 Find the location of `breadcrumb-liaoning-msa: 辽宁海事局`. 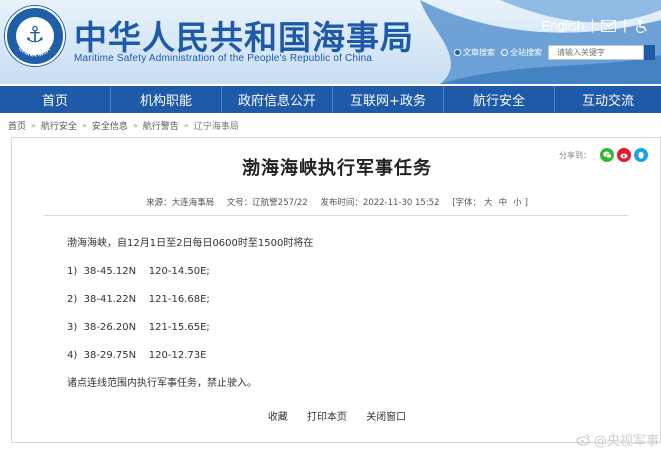

breadcrumb-liaoning-msa: 辽宁海事局 is located at coordinates (216, 125).